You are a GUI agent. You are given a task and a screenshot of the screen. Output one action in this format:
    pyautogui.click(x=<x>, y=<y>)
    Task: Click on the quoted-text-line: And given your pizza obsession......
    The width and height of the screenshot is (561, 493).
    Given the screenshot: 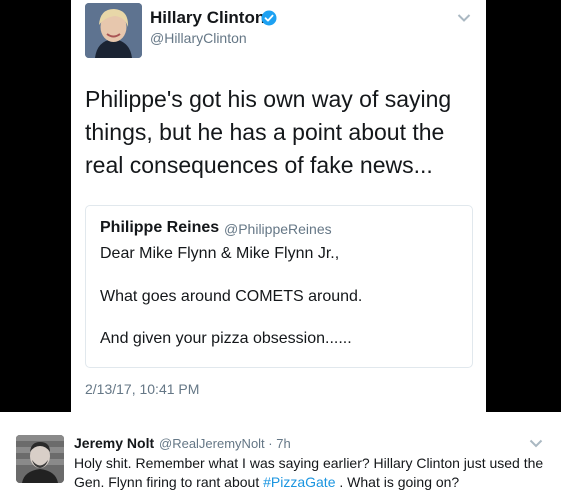 What is the action you would take?
    pyautogui.click(x=226, y=338)
    